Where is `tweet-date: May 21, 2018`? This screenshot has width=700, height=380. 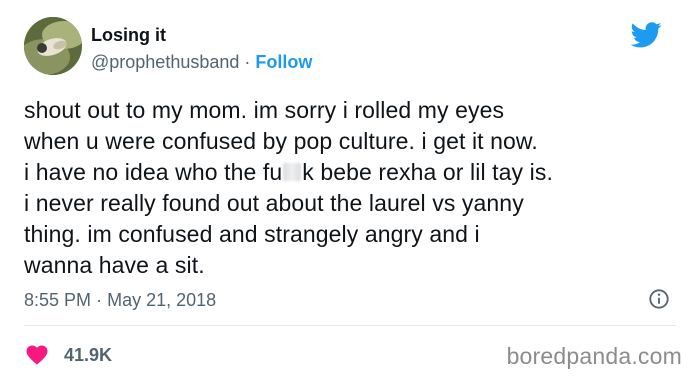
tweet-date: May 21, 2018 is located at coordinates (162, 300).